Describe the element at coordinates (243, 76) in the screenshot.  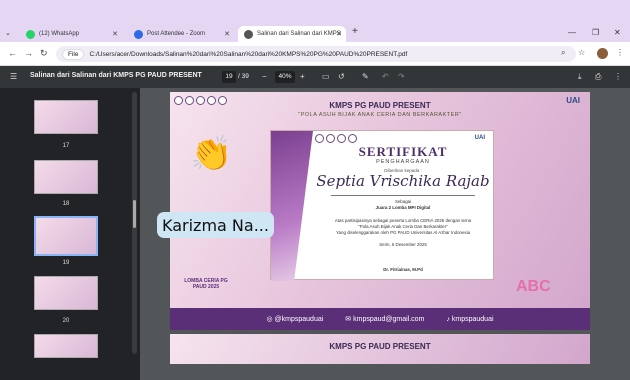
I see `page-total: / 39` at that location.